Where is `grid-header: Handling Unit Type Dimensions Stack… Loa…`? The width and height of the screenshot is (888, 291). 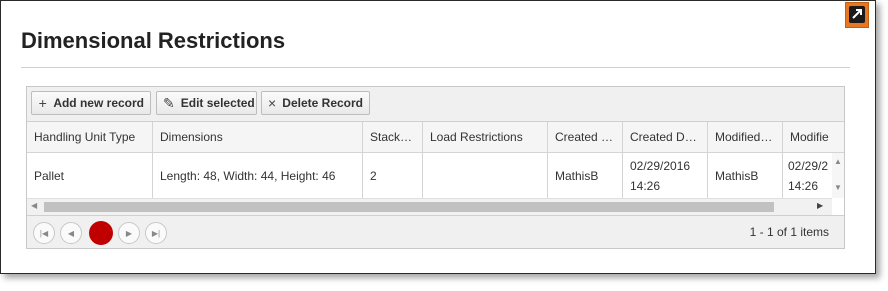 grid-header: Handling Unit Type Dimensions Stack… Loa… is located at coordinates (435, 137).